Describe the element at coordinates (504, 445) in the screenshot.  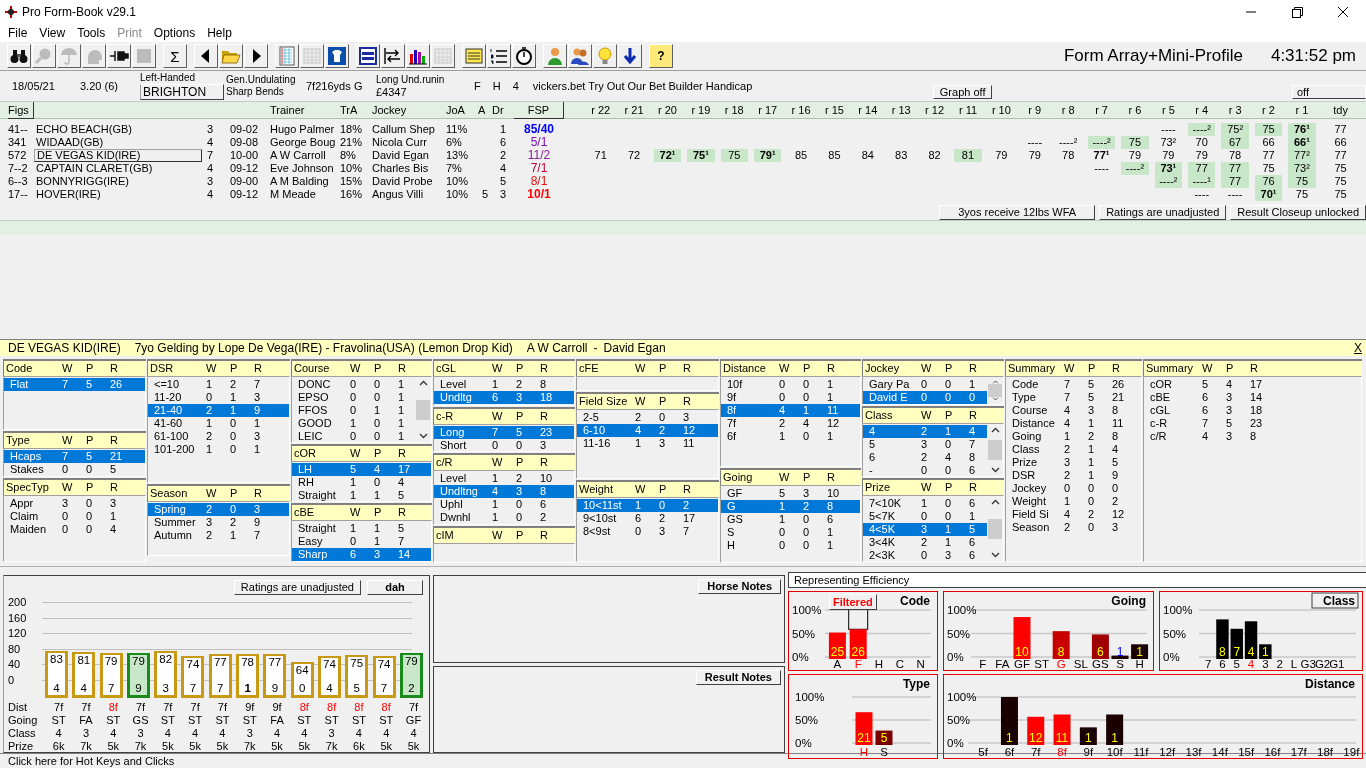
I see `list-row: Short 0 0 3` at that location.